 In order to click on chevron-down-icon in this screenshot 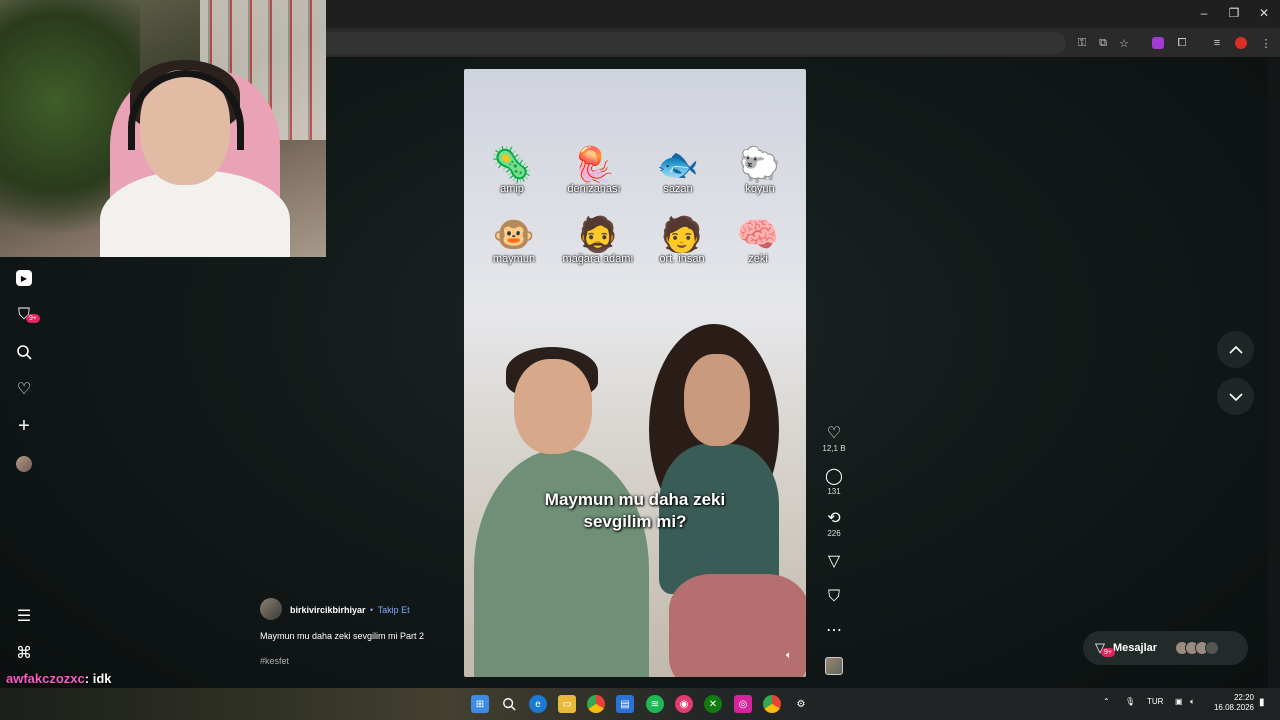, I will do `click(1235, 396)`.